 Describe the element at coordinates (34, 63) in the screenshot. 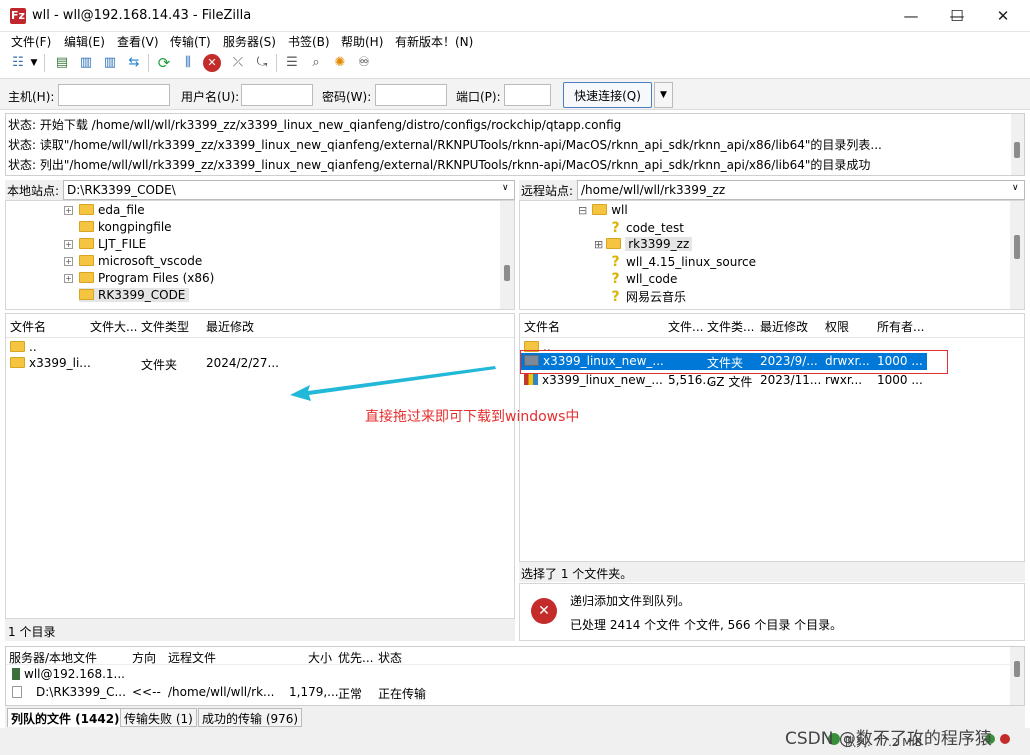

I see `dropdown-arrow-icon: ▼` at that location.